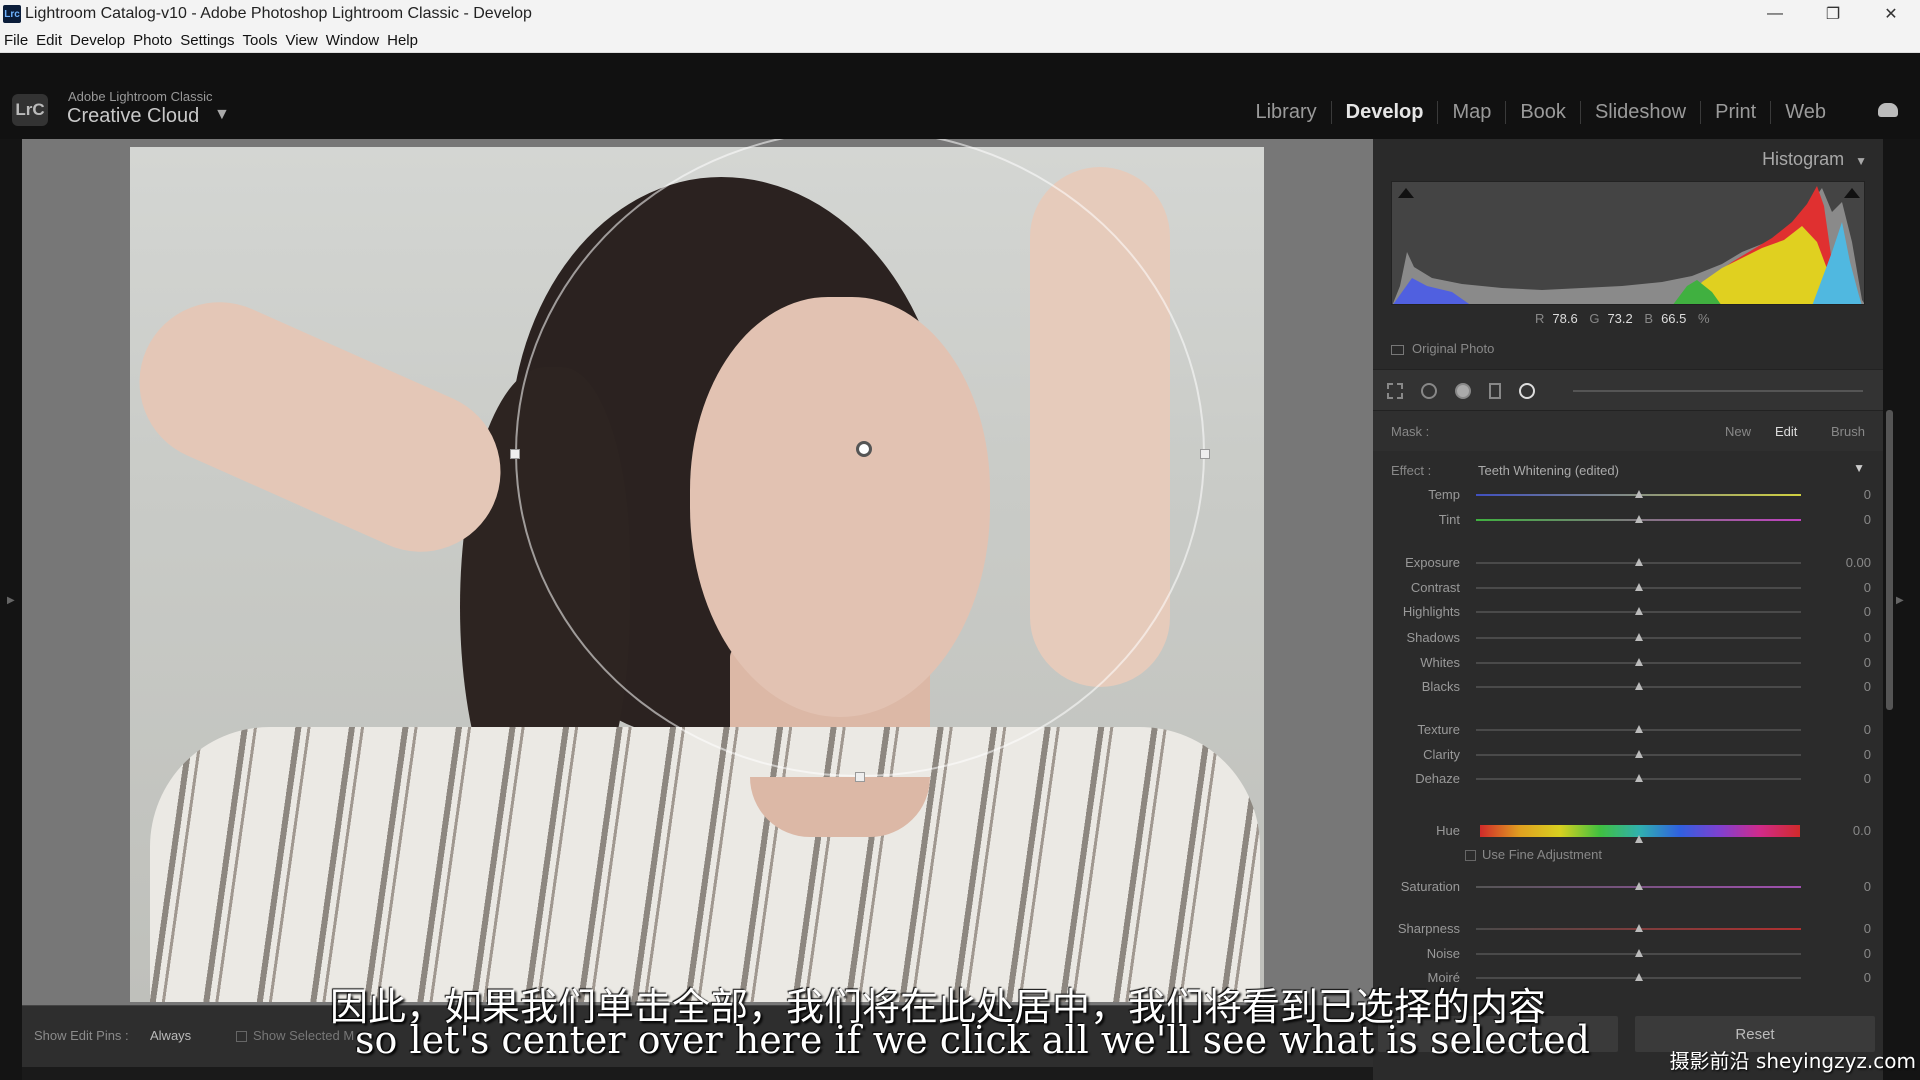  What do you see at coordinates (1628, 832) in the screenshot?
I see `slider-hue: Hue 0.0` at bounding box center [1628, 832].